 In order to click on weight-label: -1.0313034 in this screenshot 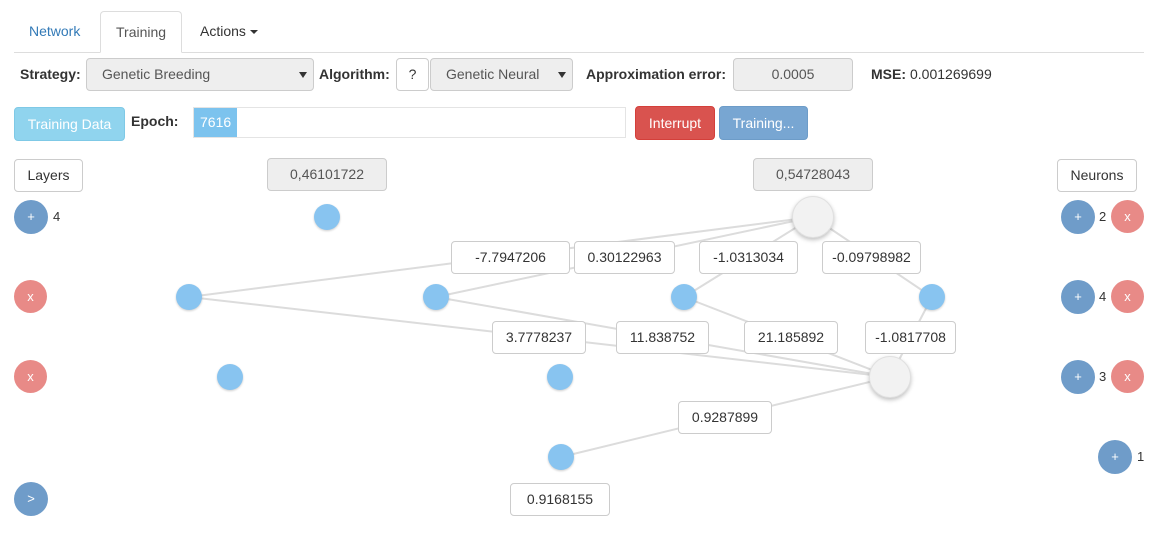, I will do `click(748, 257)`.